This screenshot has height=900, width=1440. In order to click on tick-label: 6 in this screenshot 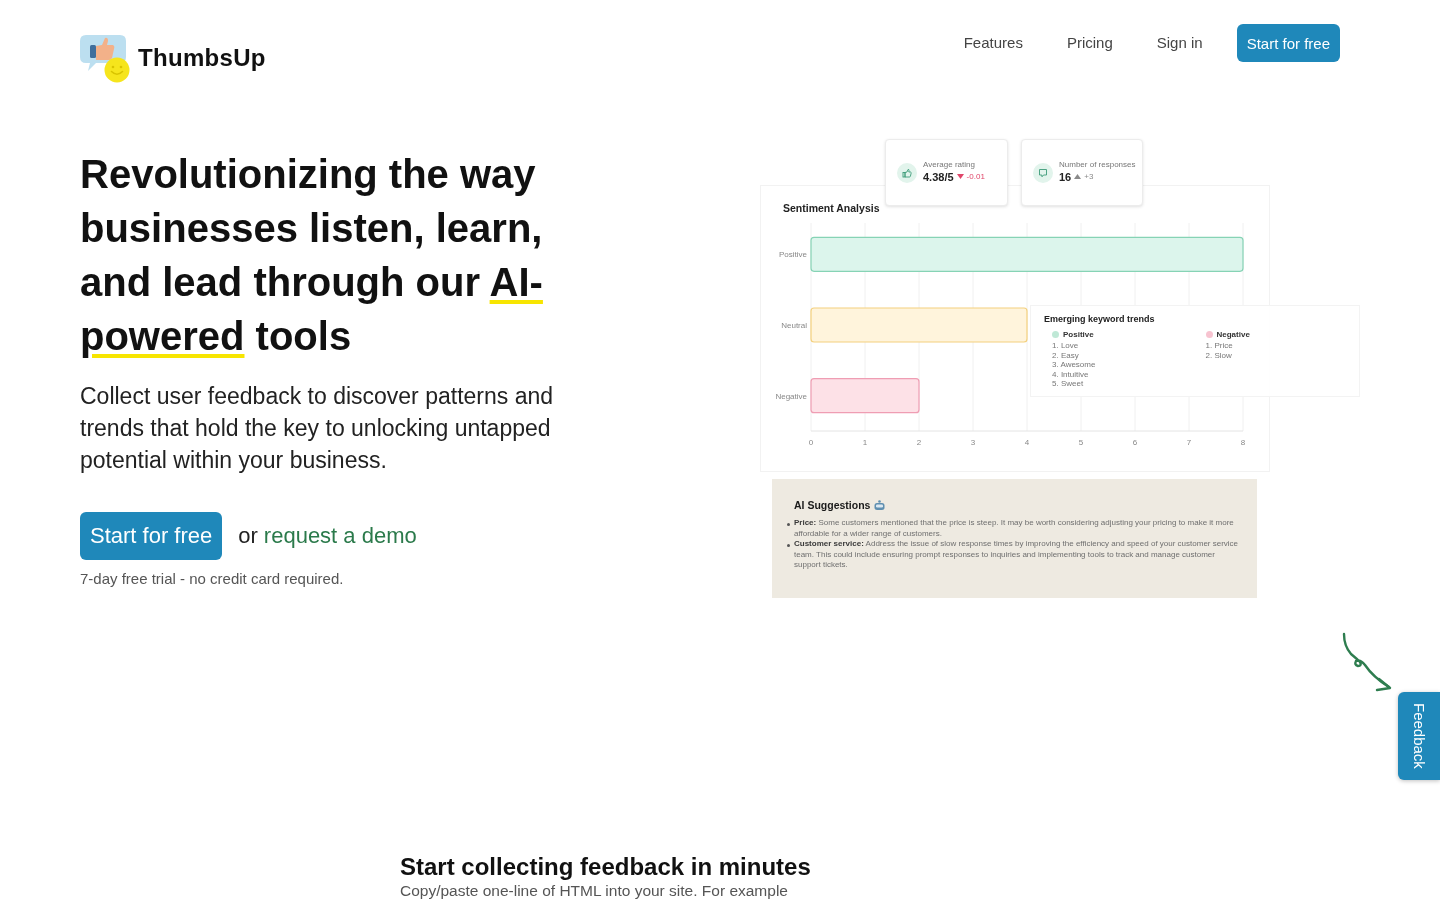, I will do `click(1135, 442)`.